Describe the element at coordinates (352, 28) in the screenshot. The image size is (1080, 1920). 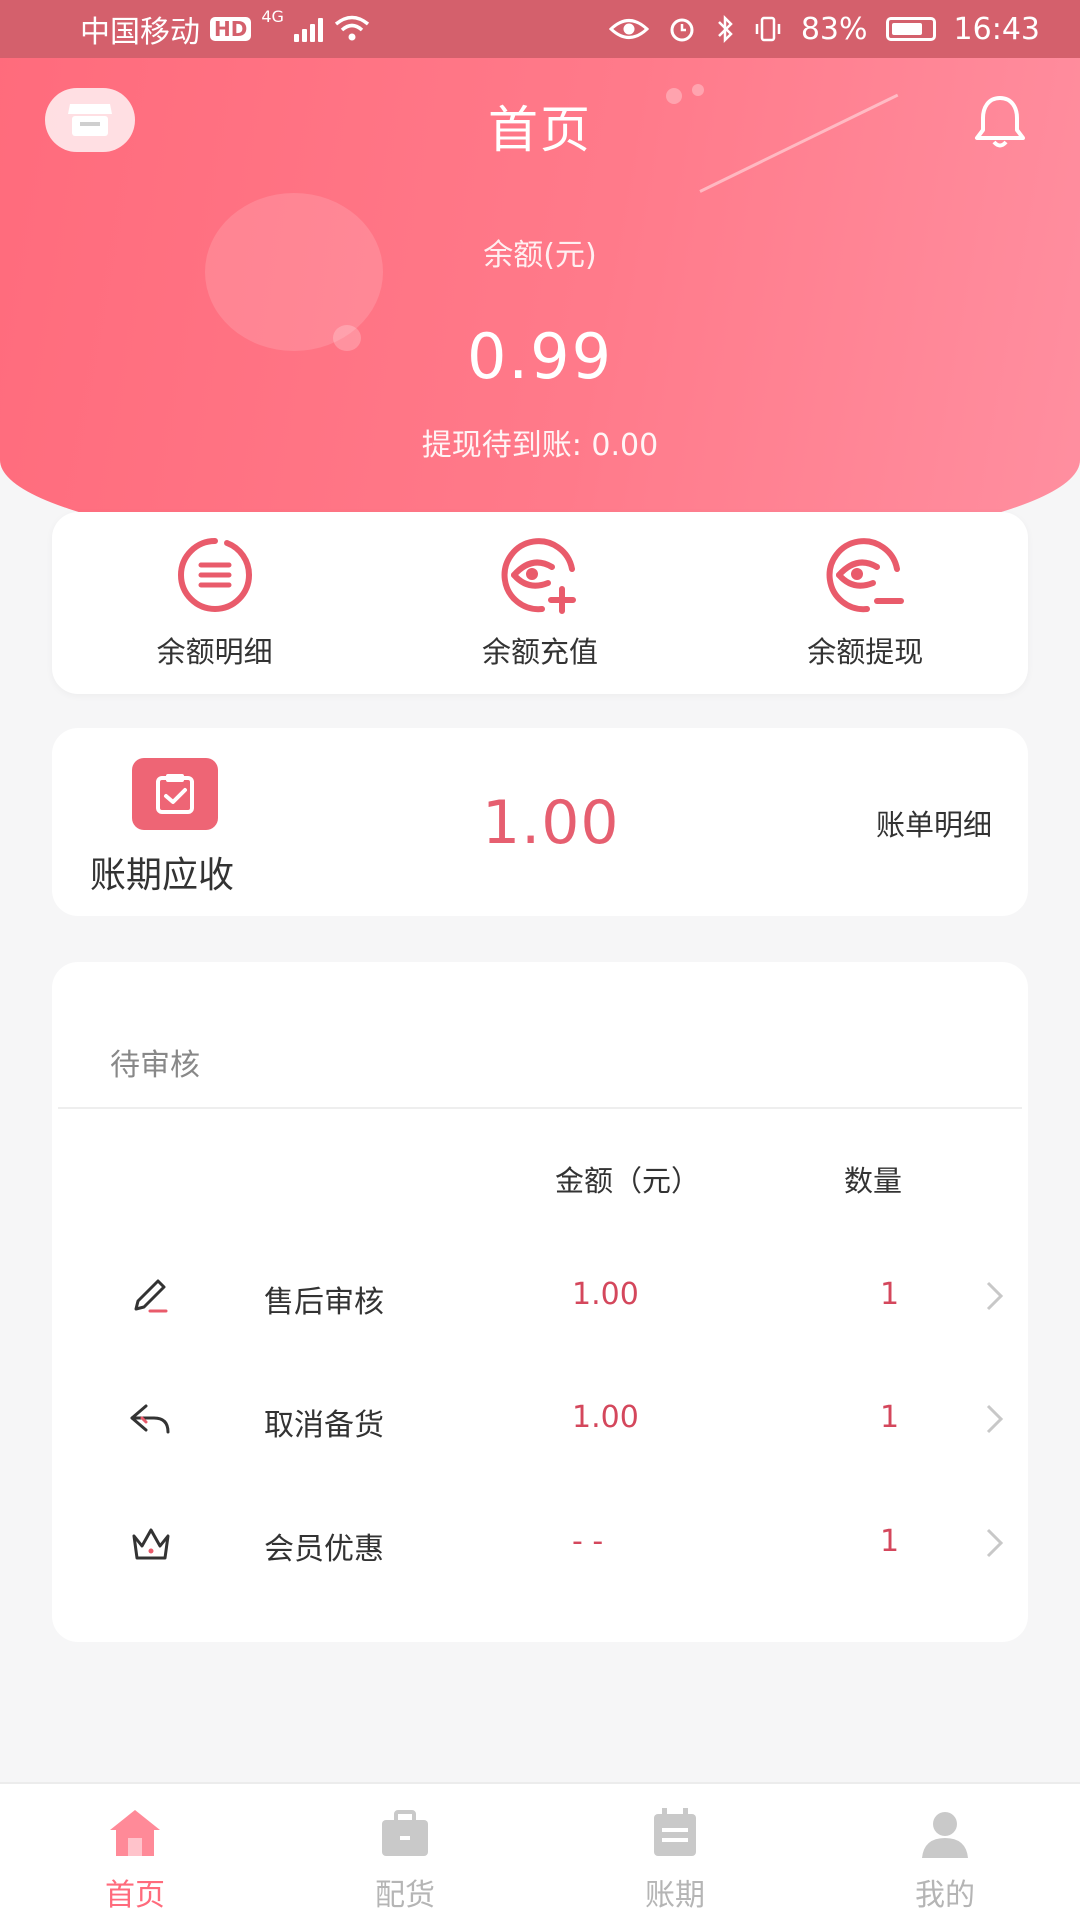
I see `wifi-icon` at that location.